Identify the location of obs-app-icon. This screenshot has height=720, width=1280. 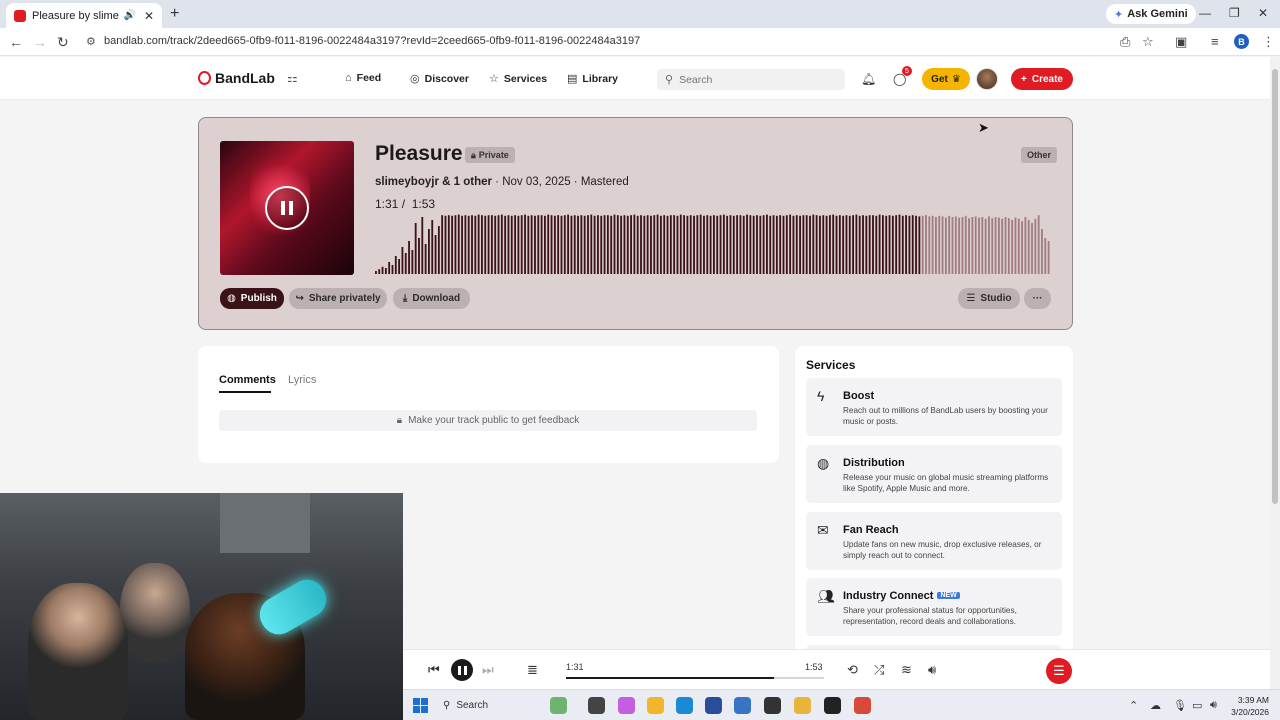
(832, 705).